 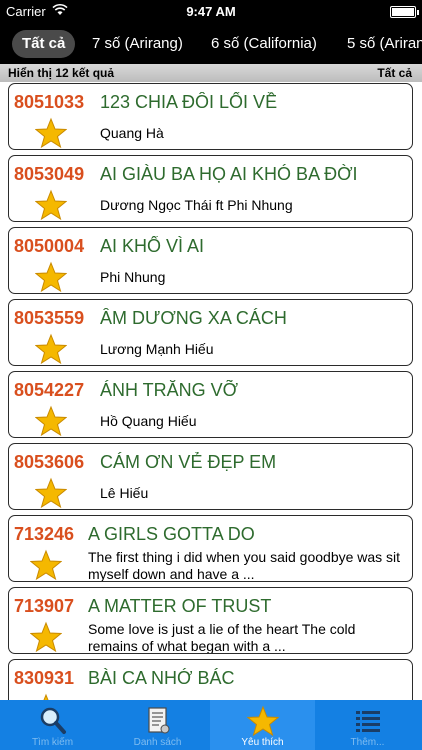 I want to click on filter-label: Tất cả, so click(x=394, y=73).